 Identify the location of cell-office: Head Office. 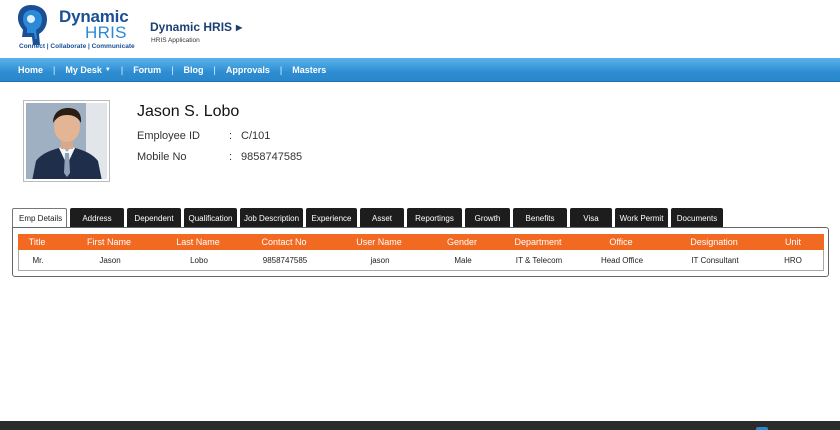
(622, 260).